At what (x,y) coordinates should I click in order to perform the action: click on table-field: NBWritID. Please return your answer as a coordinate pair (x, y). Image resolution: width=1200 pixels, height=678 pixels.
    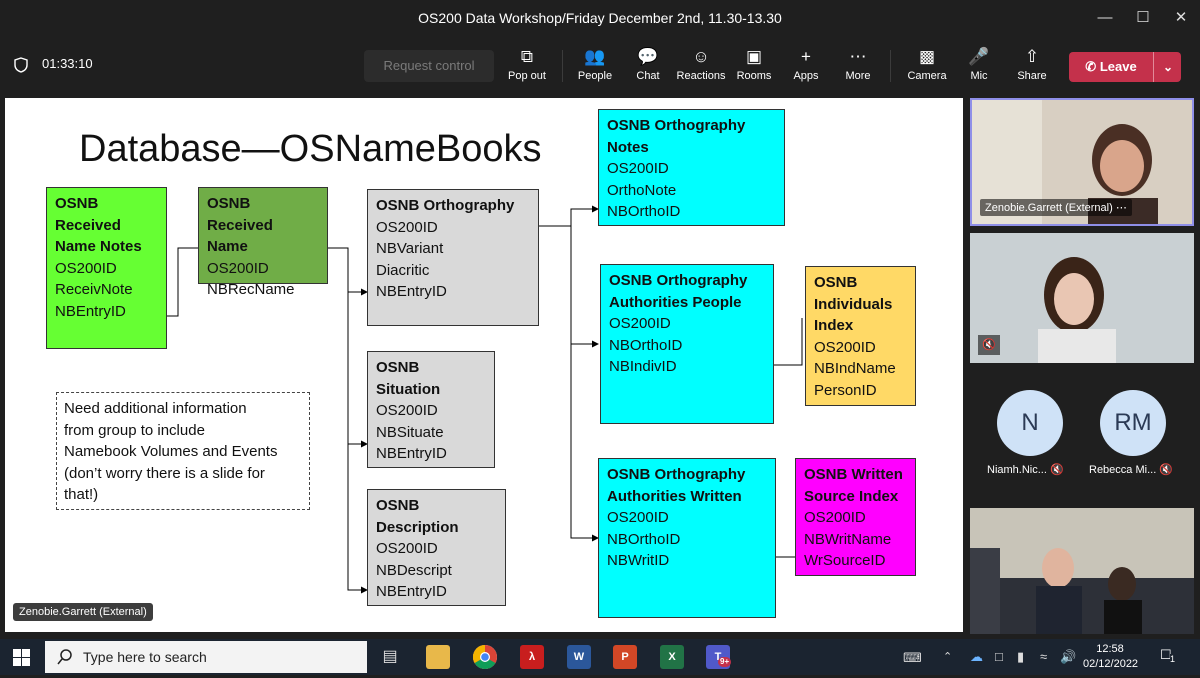
    Looking at the image, I should click on (638, 560).